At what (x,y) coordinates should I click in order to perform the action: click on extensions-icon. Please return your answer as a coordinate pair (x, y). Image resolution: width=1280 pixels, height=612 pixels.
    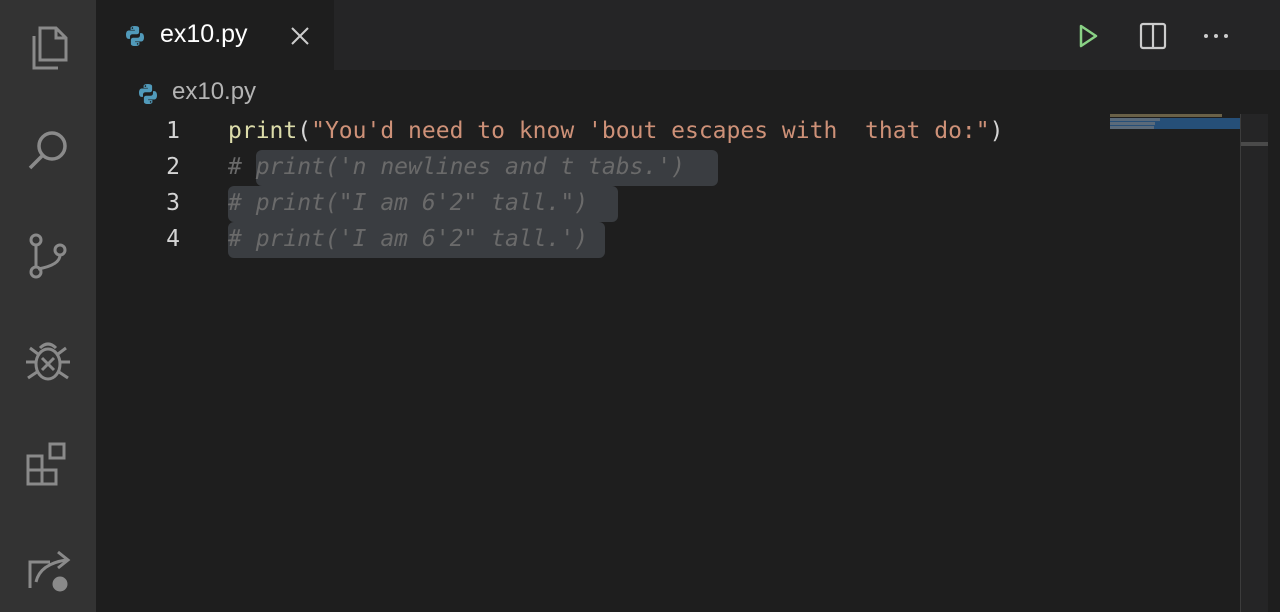
    Looking at the image, I should click on (48, 464).